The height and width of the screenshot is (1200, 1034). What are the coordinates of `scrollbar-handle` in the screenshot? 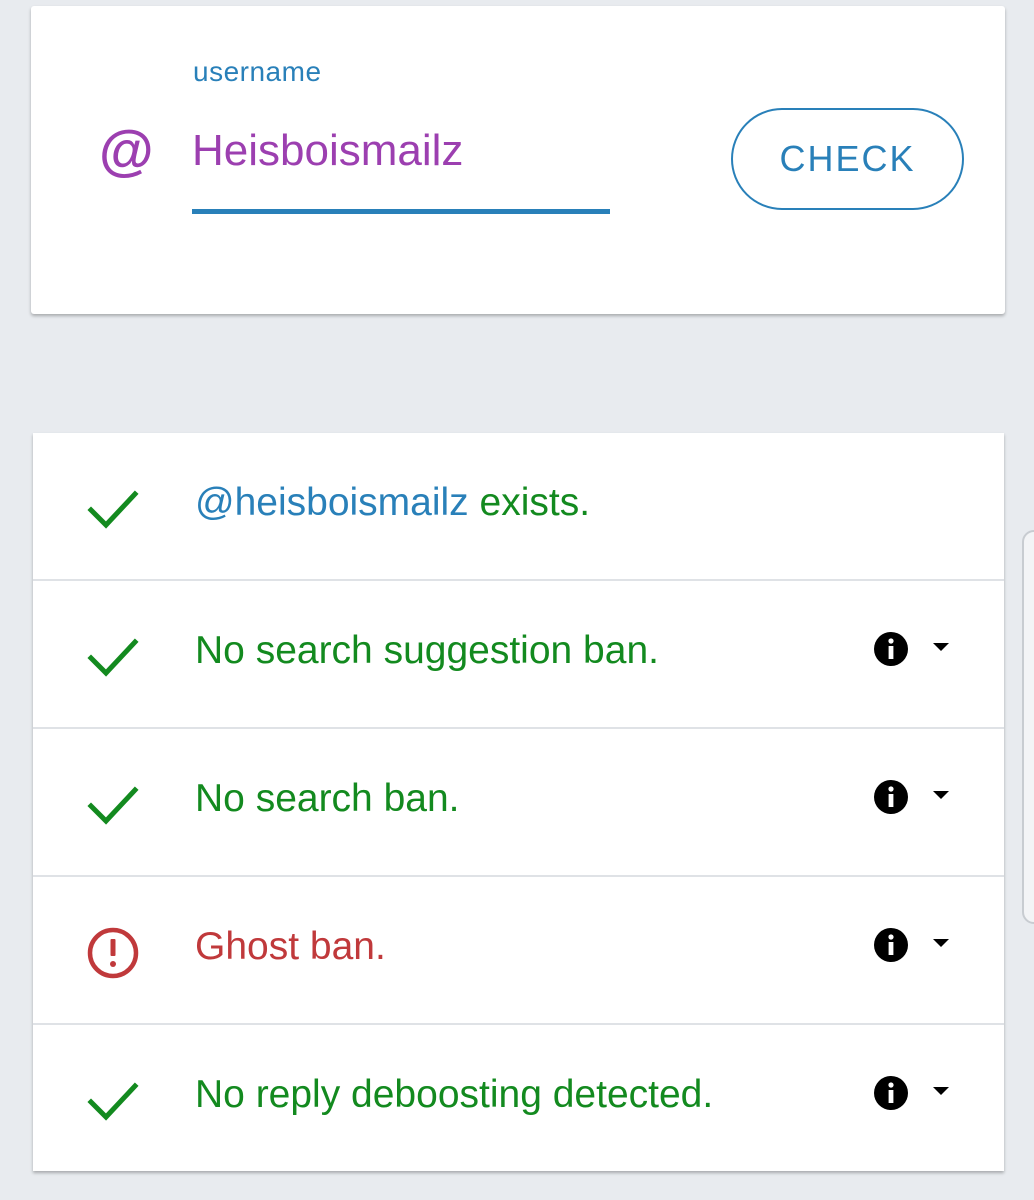 It's located at (1028, 727).